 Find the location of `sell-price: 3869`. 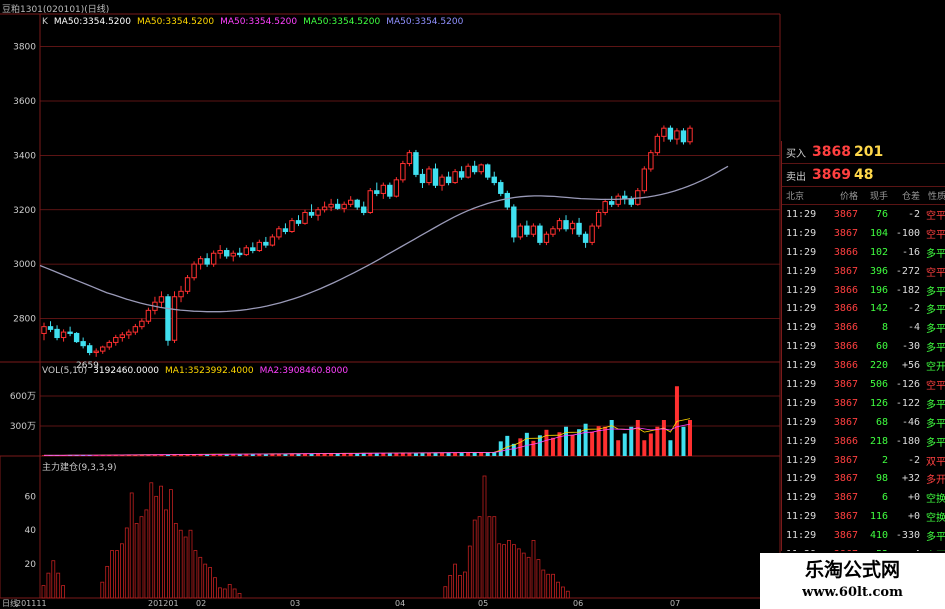

sell-price: 3869 is located at coordinates (831, 175).